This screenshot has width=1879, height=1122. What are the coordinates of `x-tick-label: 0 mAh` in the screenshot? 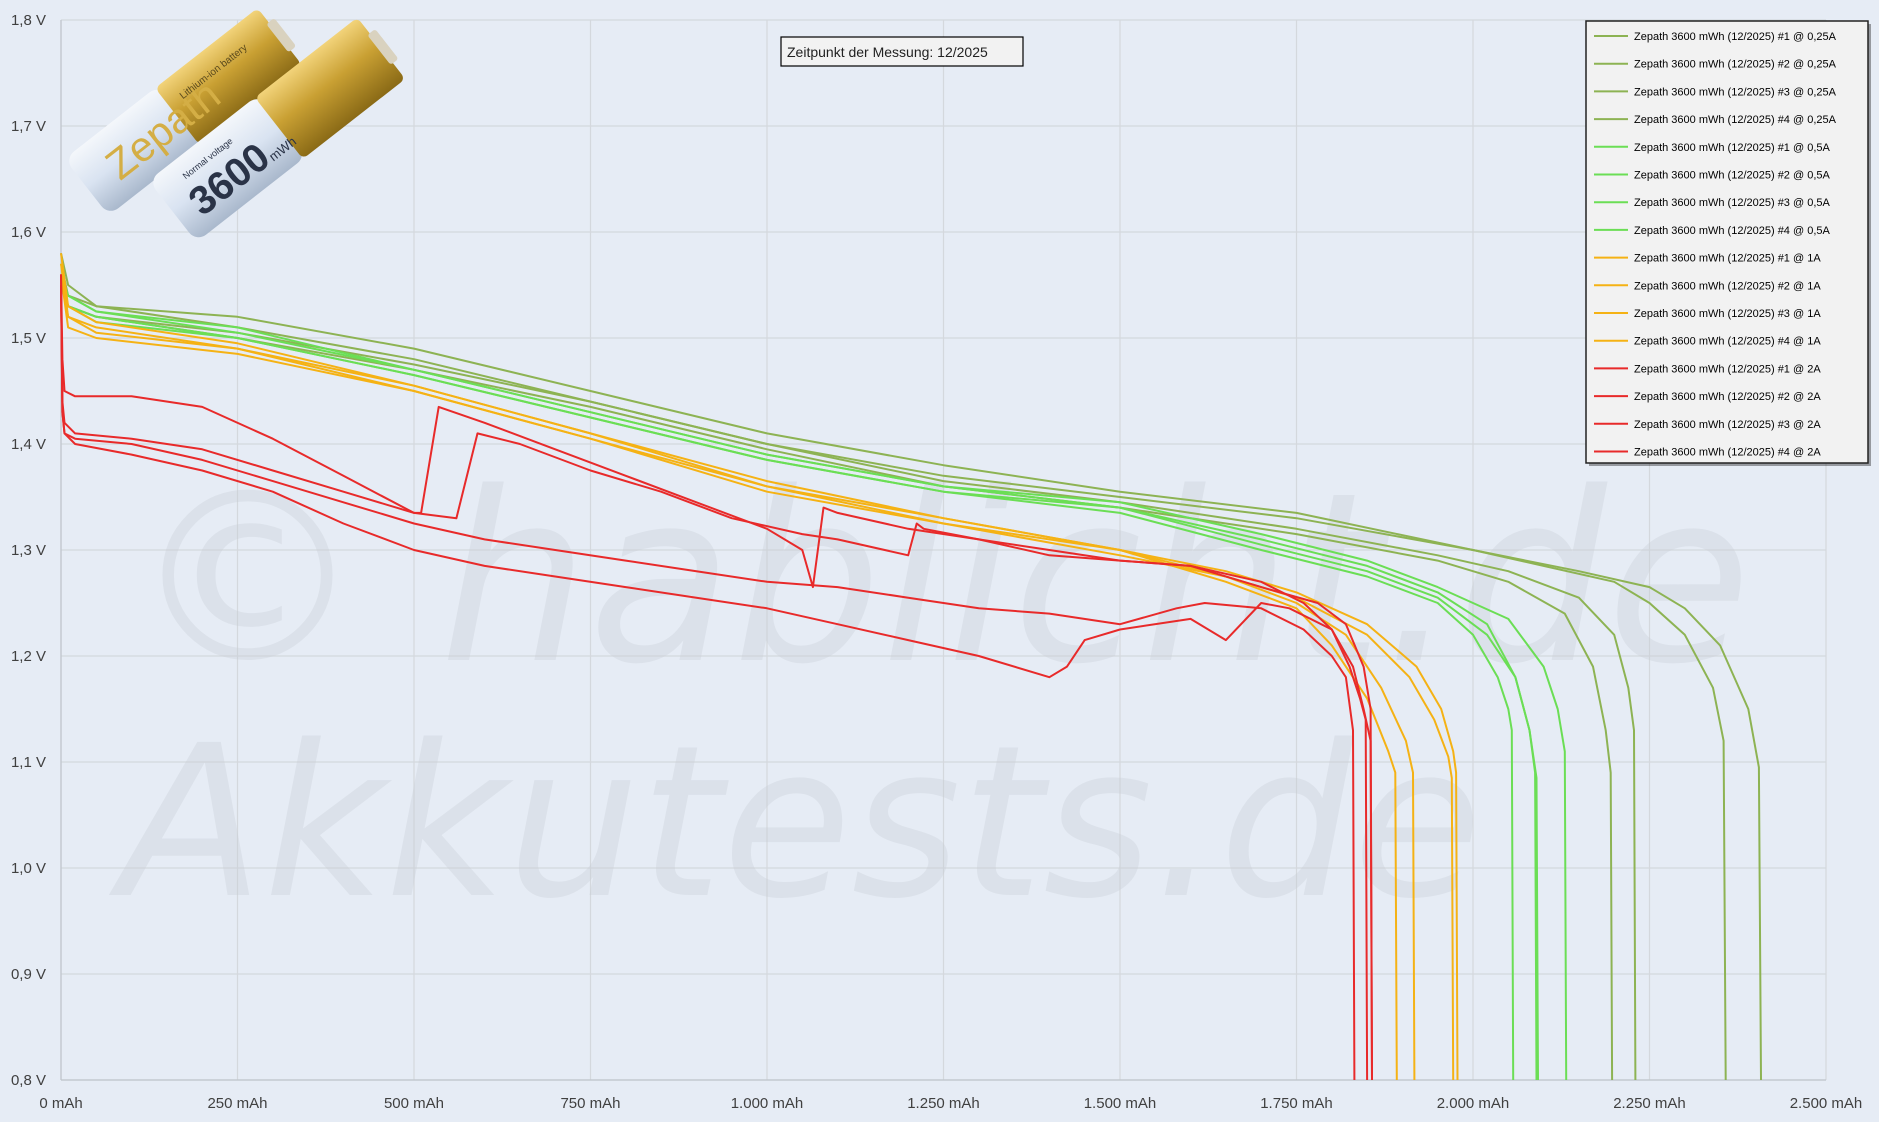 It's located at (60, 1103).